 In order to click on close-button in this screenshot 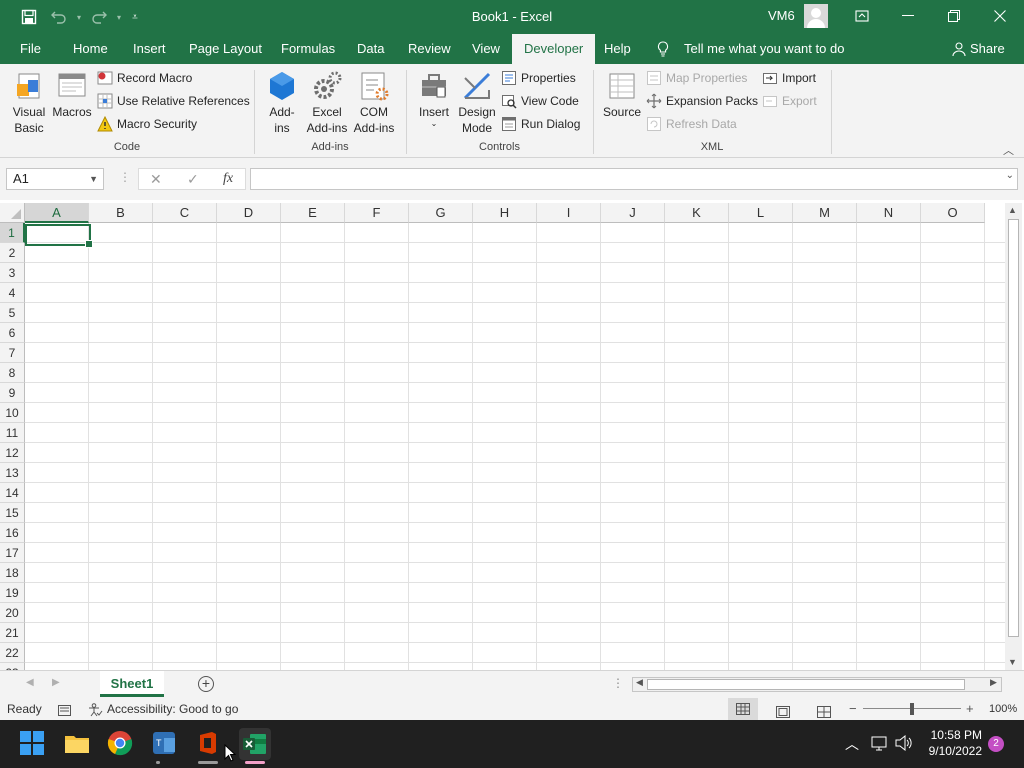, I will do `click(1000, 16)`.